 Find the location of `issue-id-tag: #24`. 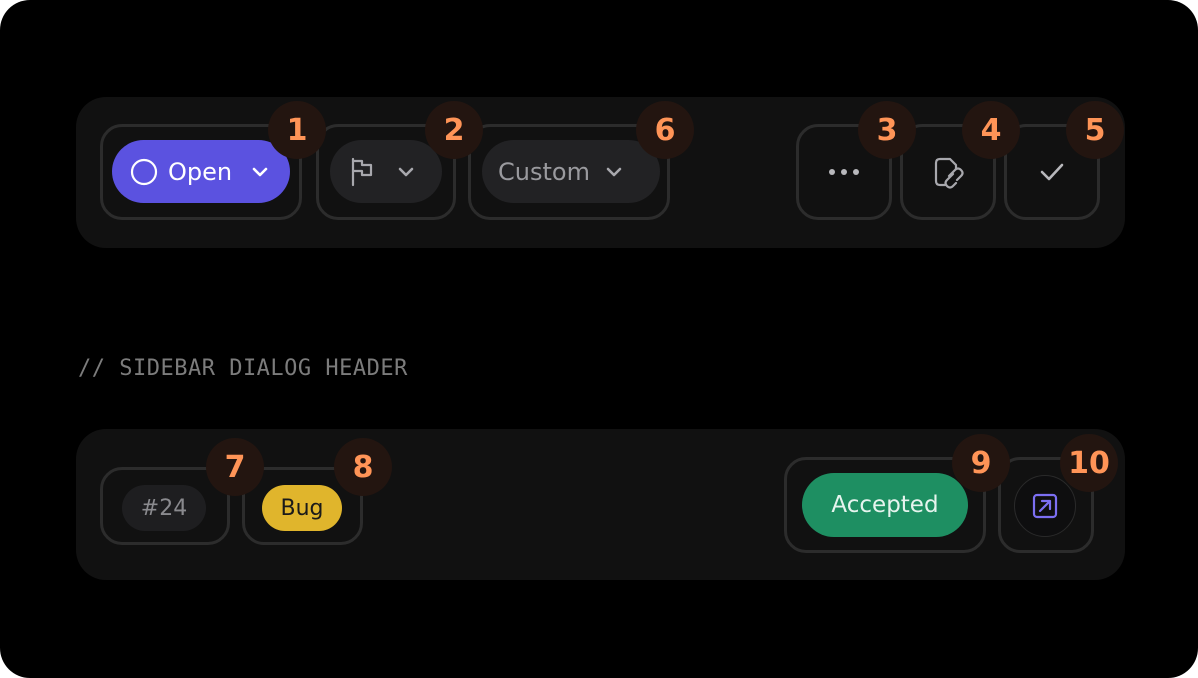

issue-id-tag: #24 is located at coordinates (164, 508).